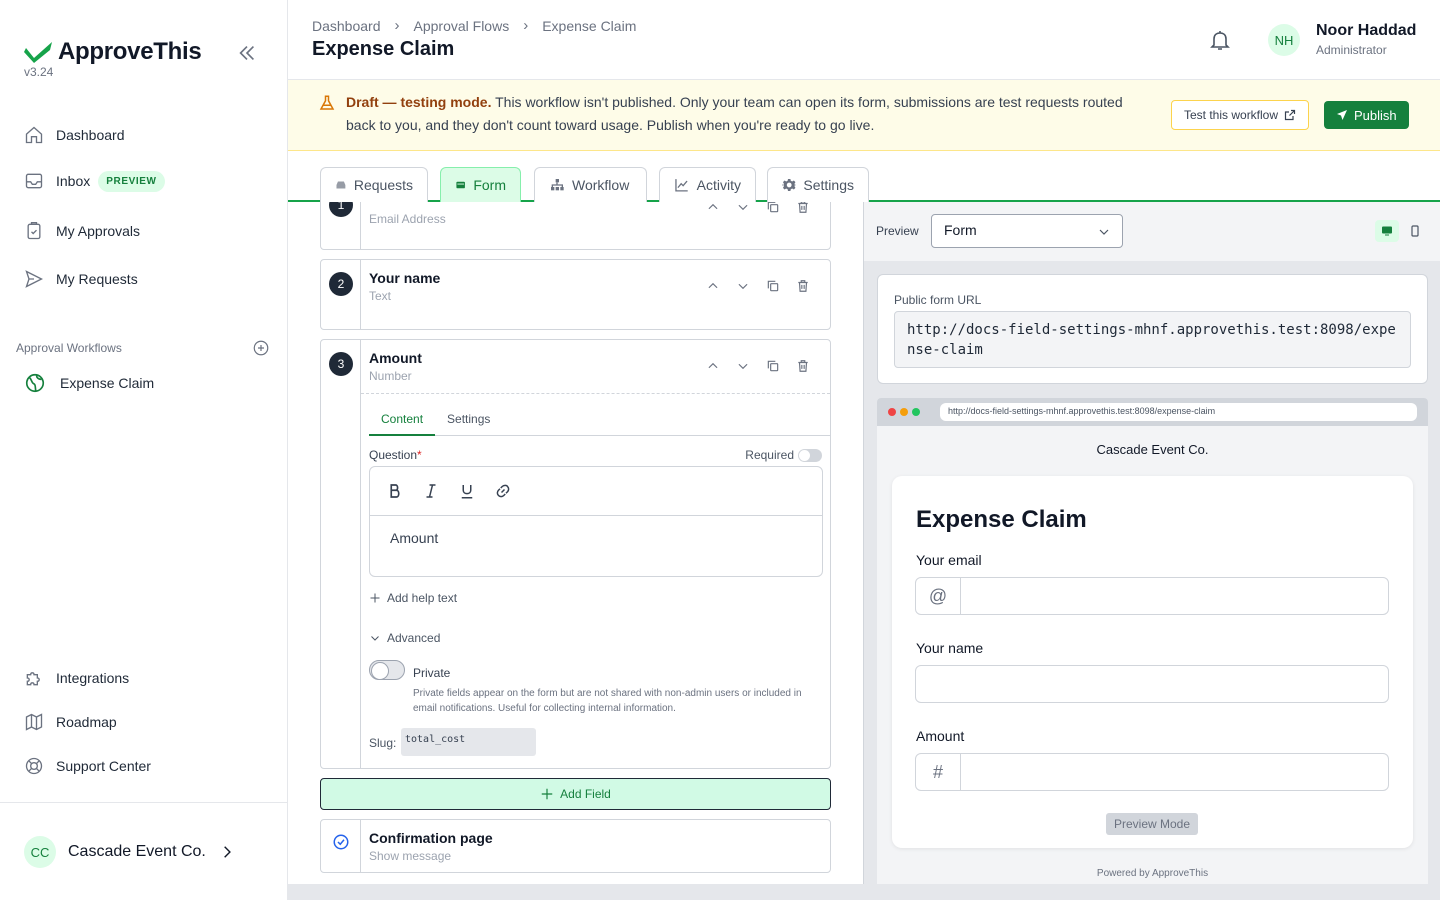 This screenshot has width=1440, height=900. Describe the element at coordinates (90, 135) in the screenshot. I see `sidebar-item-label: Dashboard` at that location.